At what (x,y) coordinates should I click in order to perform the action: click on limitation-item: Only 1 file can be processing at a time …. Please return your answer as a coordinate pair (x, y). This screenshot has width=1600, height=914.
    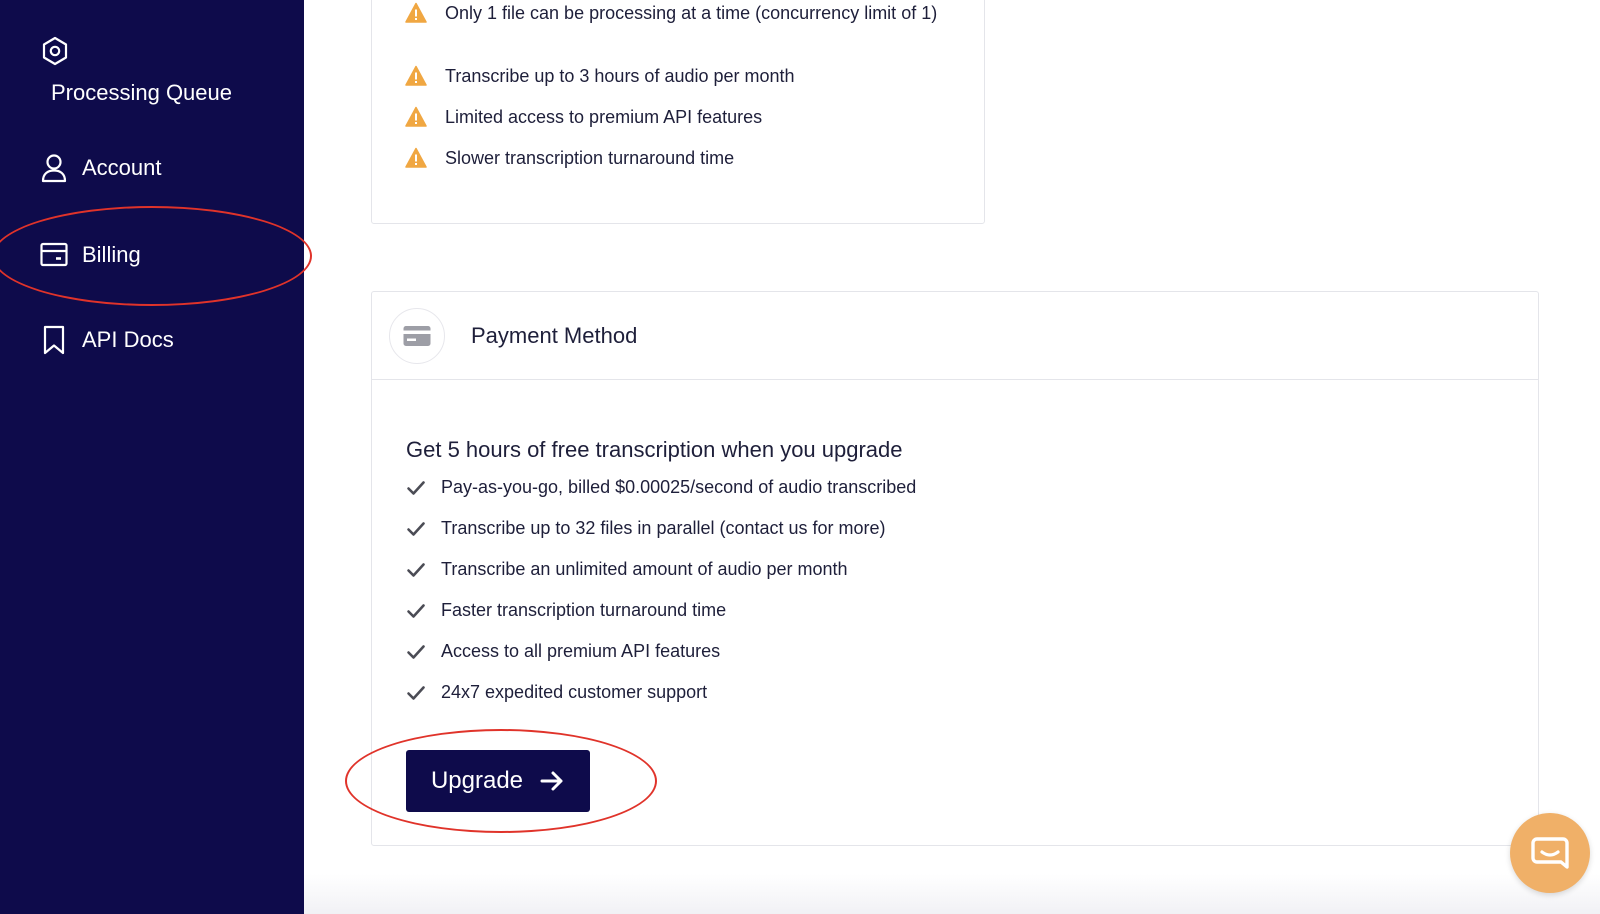
    Looking at the image, I should click on (685, 13).